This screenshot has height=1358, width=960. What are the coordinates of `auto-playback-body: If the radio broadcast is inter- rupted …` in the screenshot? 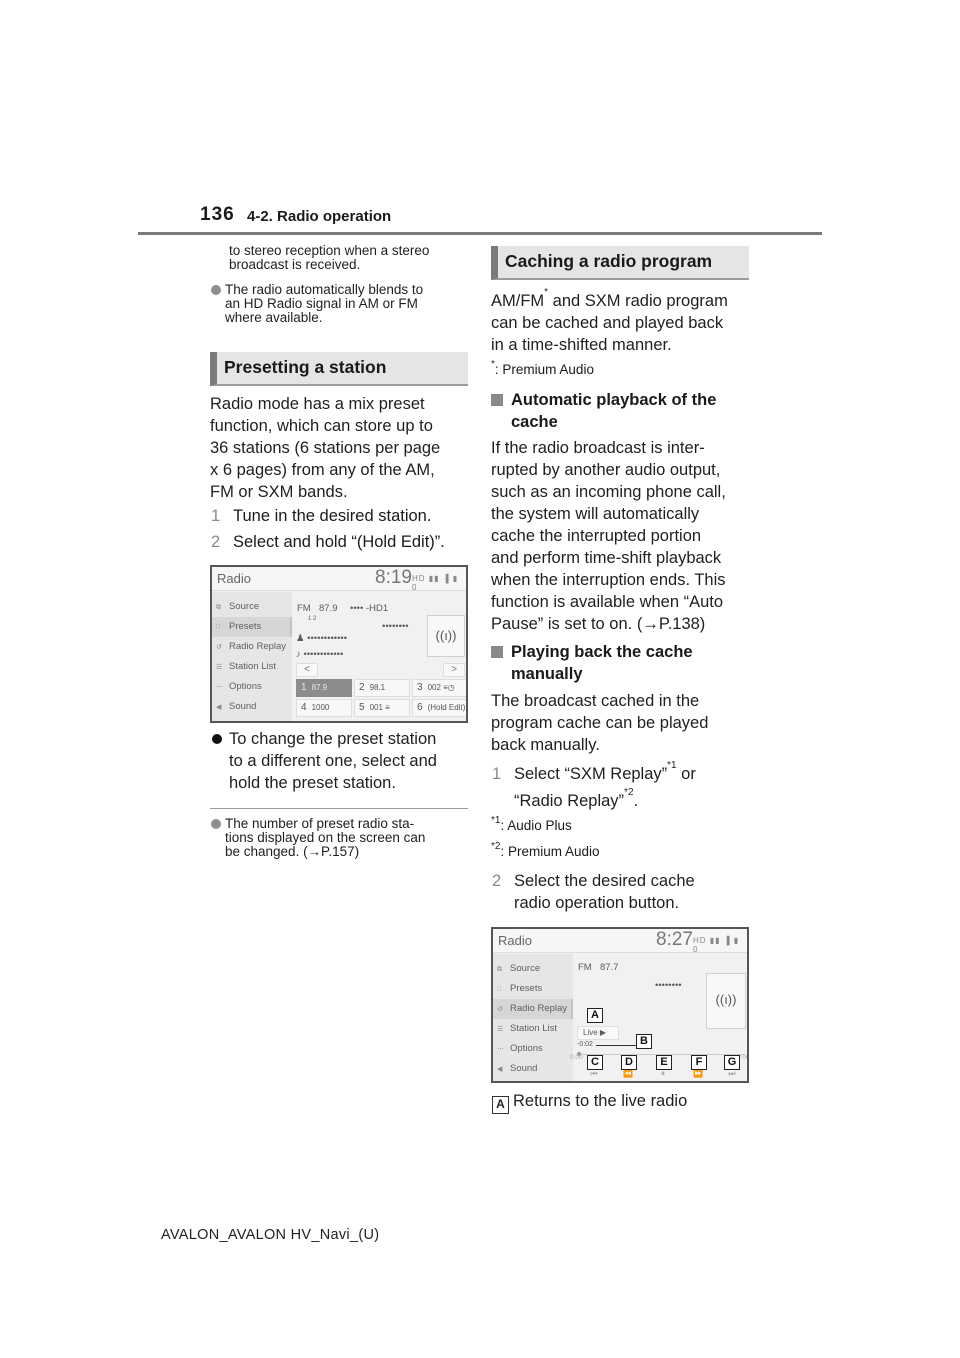 It's located at (608, 536).